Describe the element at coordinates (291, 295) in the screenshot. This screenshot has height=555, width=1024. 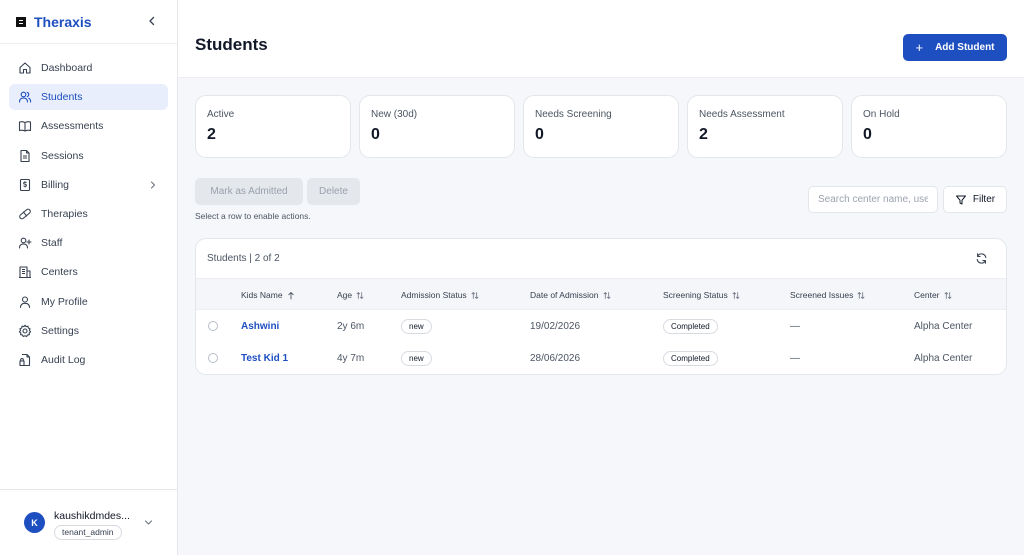
I see `sort-asc-icon` at that location.